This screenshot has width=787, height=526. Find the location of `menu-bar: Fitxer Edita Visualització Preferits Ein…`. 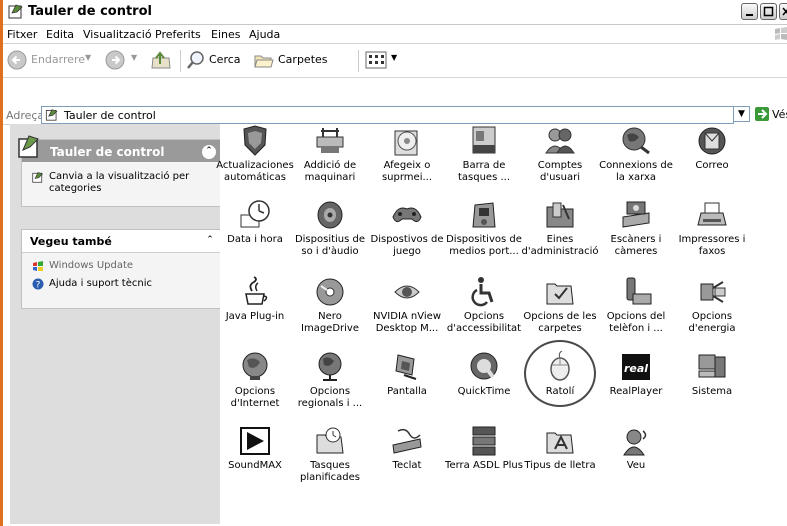

menu-bar: Fitxer Edita Visualització Preferits Ein… is located at coordinates (395, 34).